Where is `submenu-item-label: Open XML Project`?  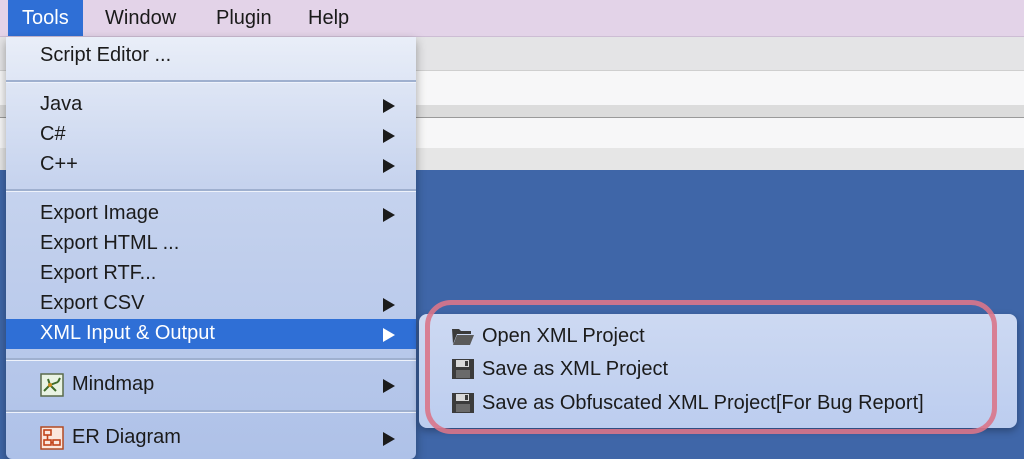
submenu-item-label: Open XML Project is located at coordinates (563, 336).